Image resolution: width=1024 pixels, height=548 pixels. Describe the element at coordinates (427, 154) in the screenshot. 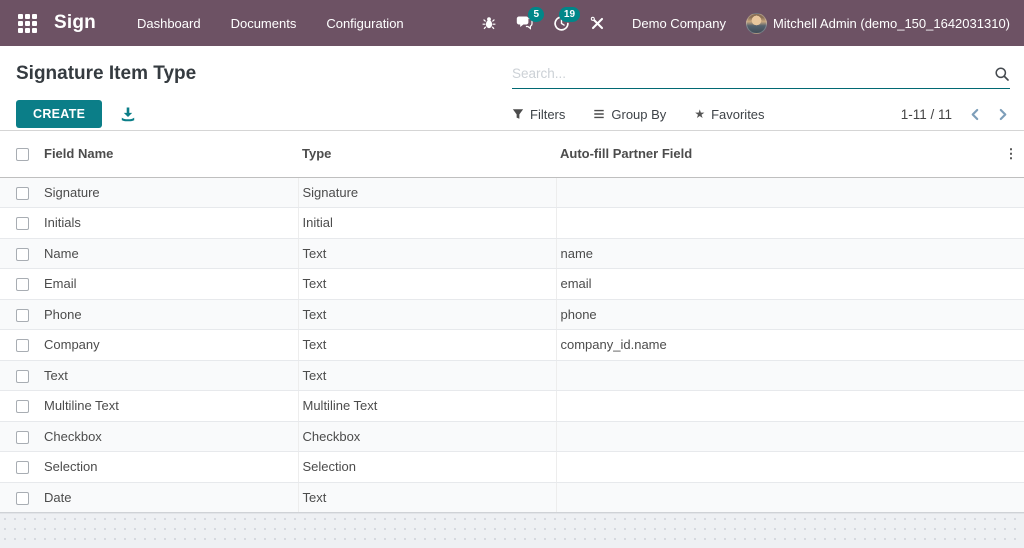

I see `column-header-type: Type` at that location.